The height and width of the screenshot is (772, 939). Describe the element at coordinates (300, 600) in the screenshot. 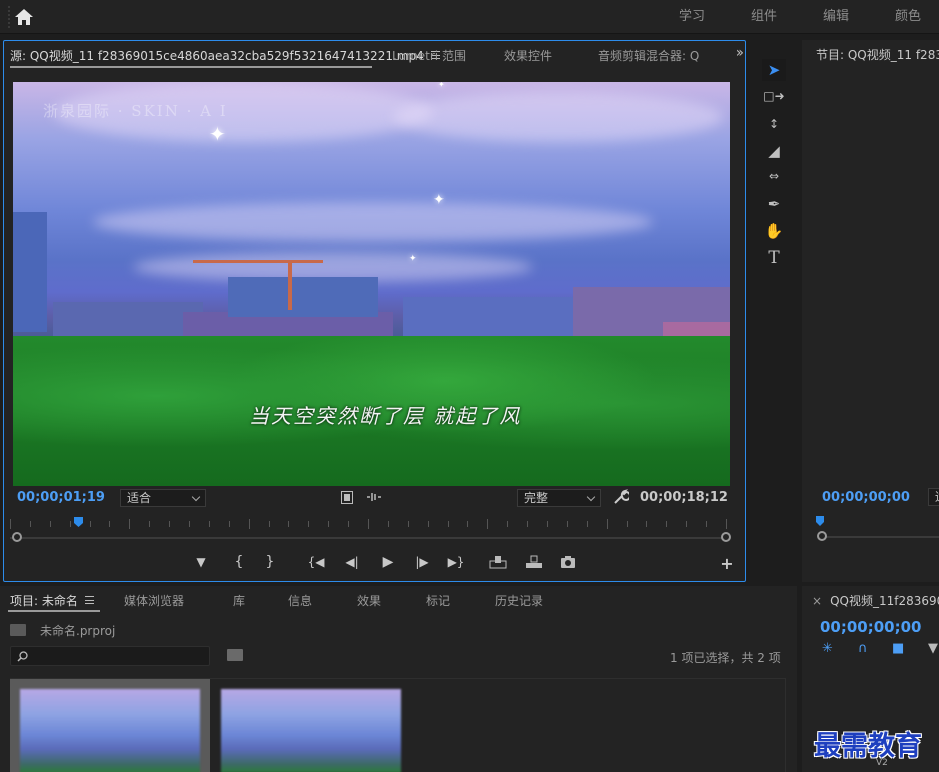

I see `tab-info: 信息` at that location.